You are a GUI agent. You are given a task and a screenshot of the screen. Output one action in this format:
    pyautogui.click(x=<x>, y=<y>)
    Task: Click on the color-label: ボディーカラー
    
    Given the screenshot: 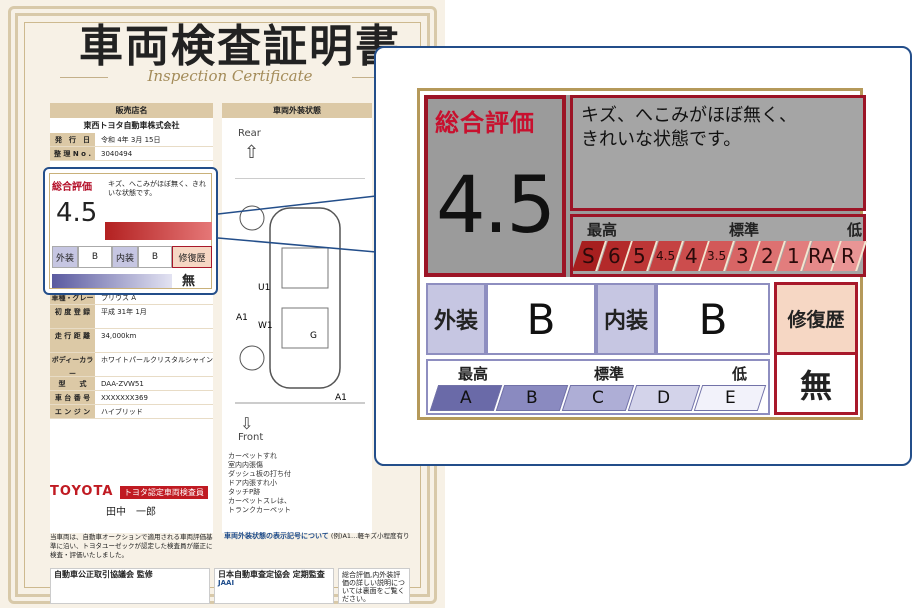 What is the action you would take?
    pyautogui.click(x=72, y=365)
    